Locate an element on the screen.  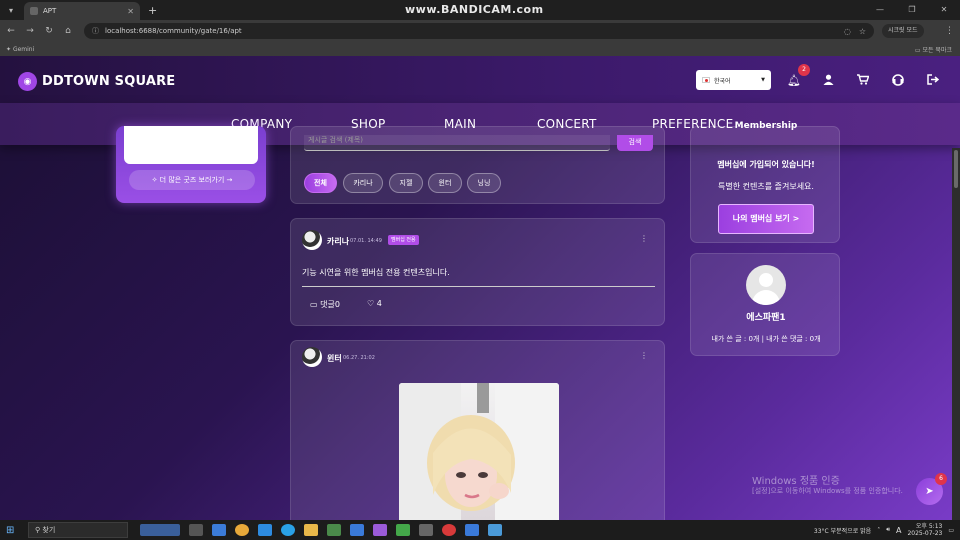
bookmarks-bar: ✦ Gemini ▭ 모든 북마크 is located at coordinates (480, 49).